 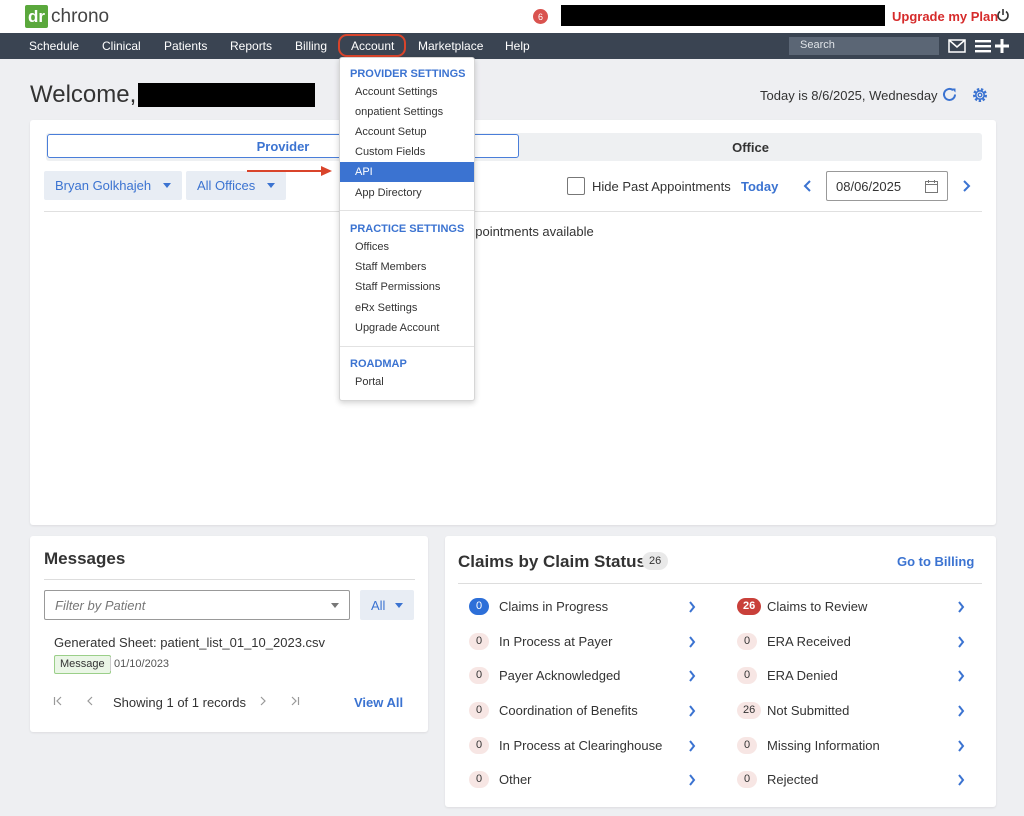 I want to click on menu-item-upgrade-account: Upgrade Account, so click(x=407, y=328).